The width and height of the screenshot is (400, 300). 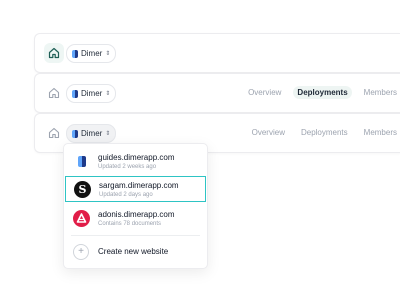 I want to click on website-domain: sargam.dimerapp.com, so click(x=139, y=185).